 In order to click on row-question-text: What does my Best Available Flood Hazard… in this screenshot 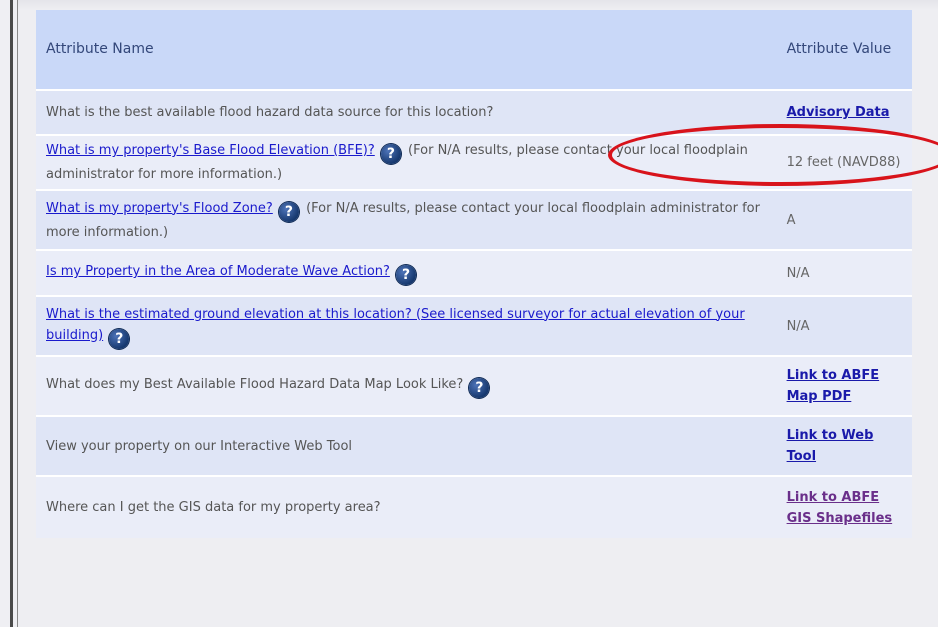, I will do `click(255, 384)`.